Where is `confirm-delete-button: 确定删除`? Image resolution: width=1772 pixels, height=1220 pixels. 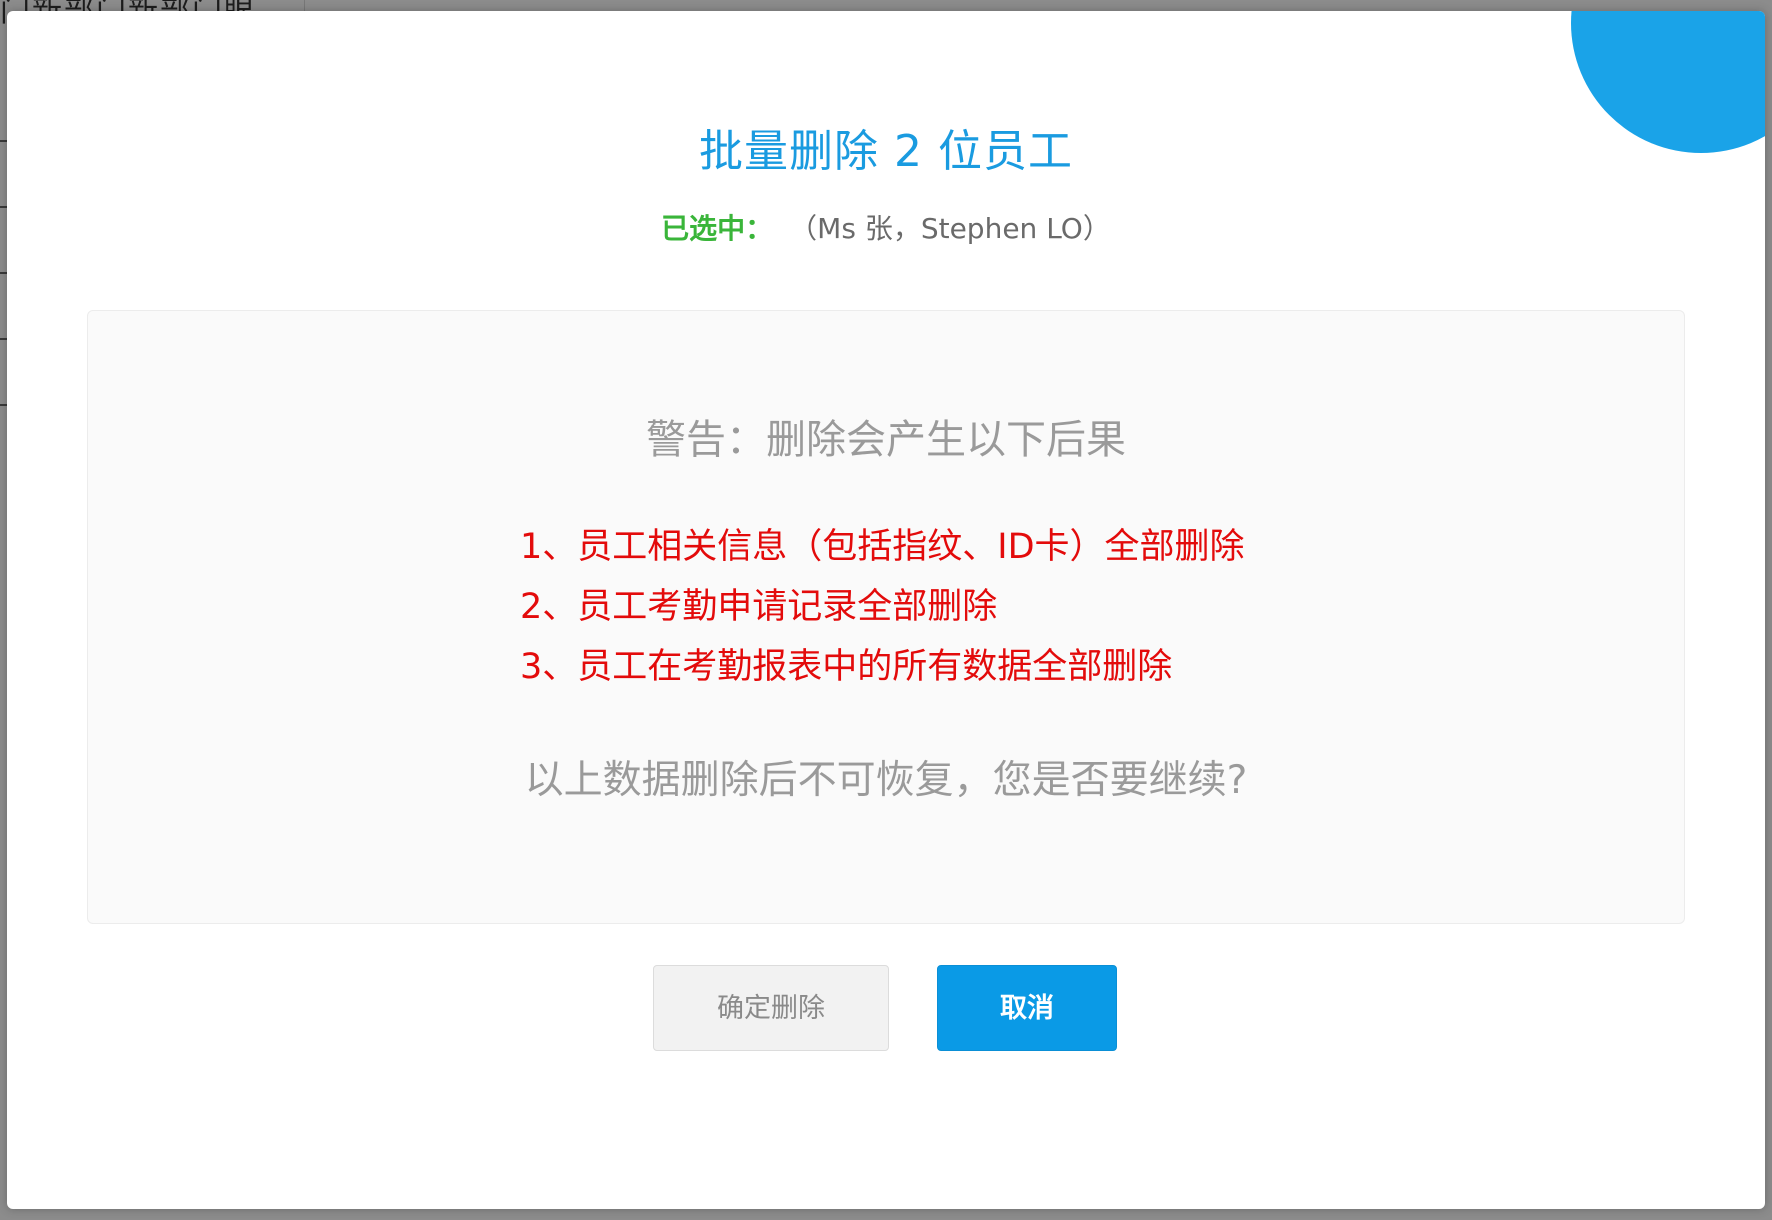 confirm-delete-button: 确定删除 is located at coordinates (771, 1008).